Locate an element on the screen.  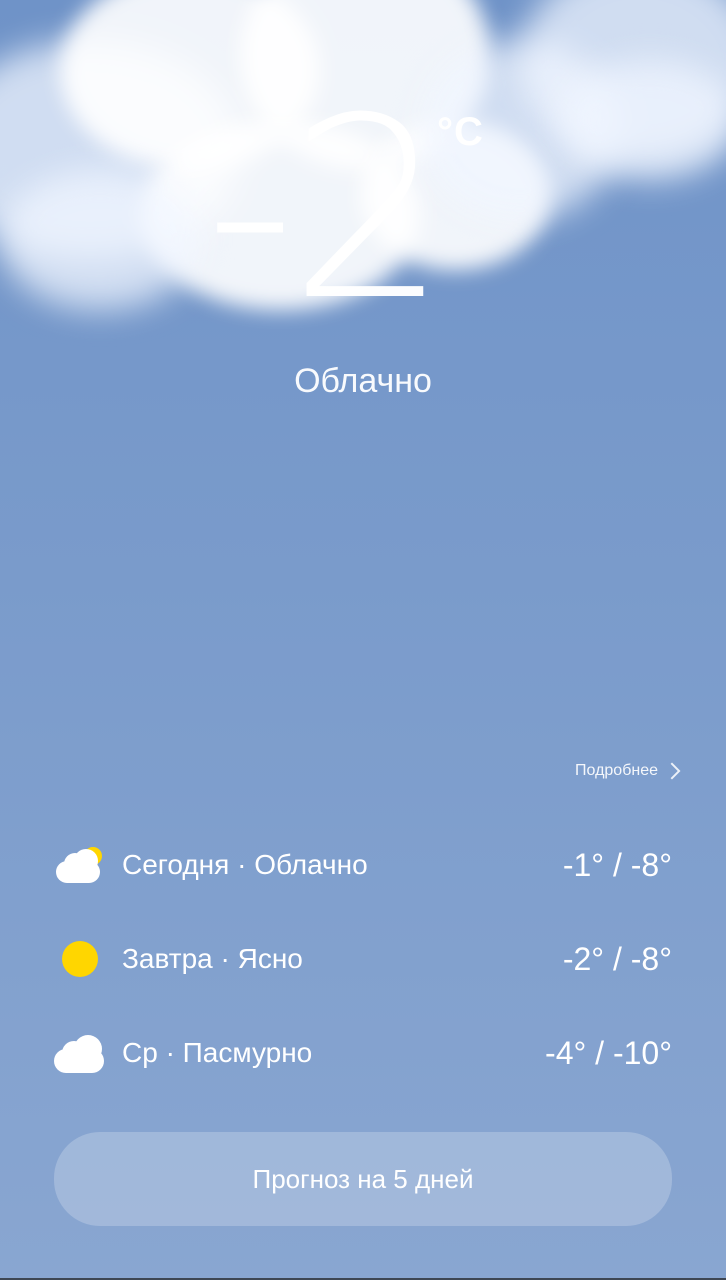
current-condition: Облачно is located at coordinates (363, 381).